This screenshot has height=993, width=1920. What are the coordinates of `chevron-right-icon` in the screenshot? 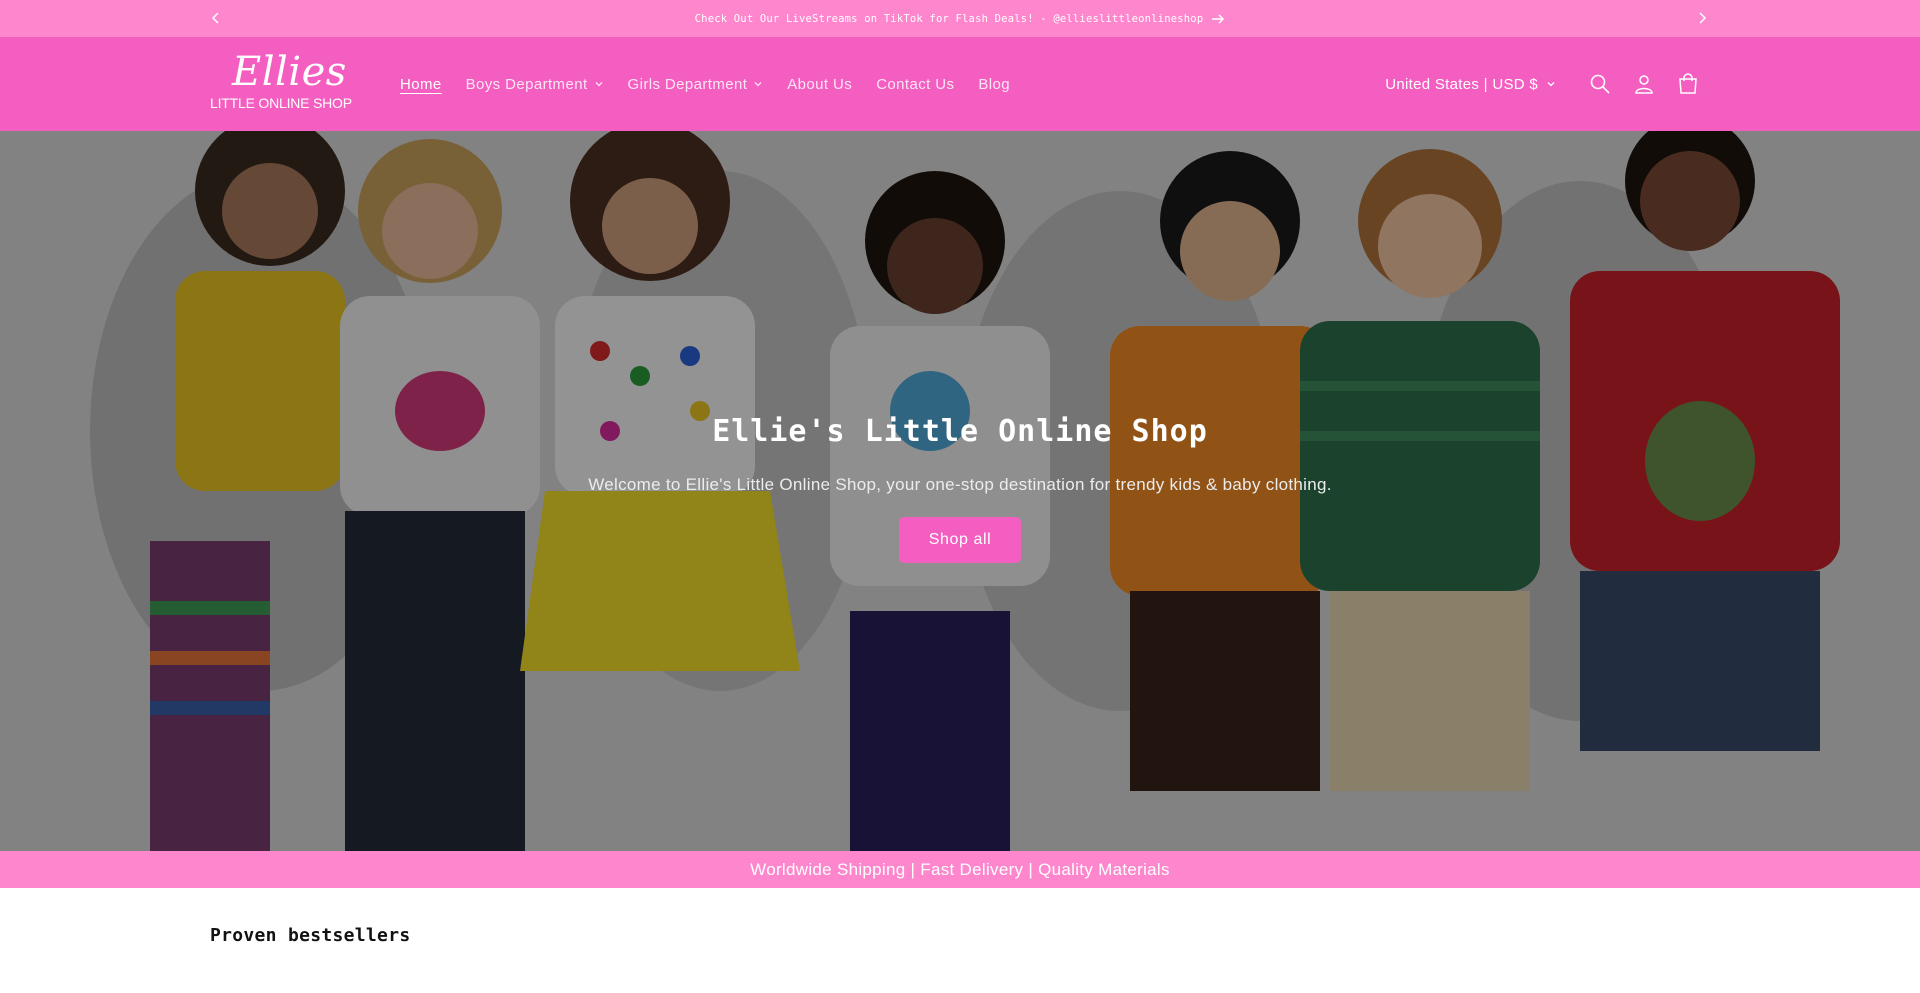 It's located at (1703, 18).